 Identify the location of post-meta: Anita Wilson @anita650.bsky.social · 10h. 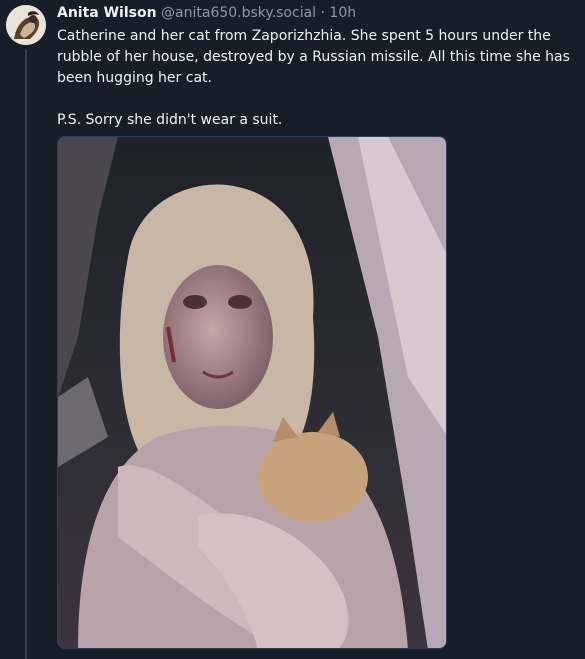
(317, 13).